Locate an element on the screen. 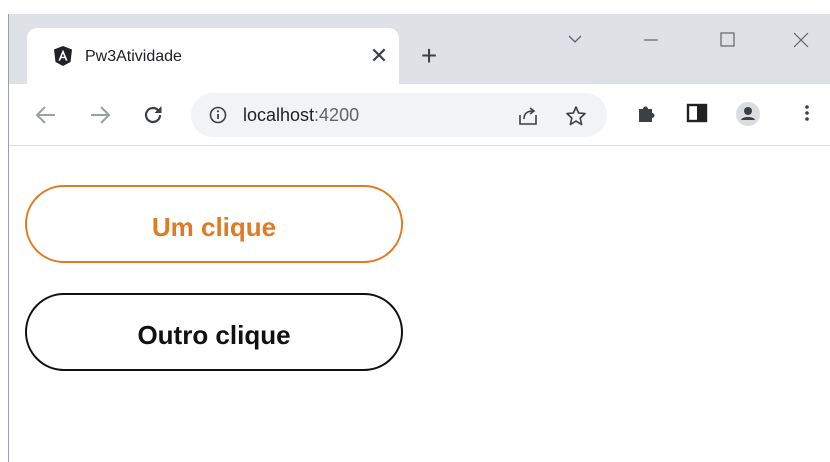 Image resolution: width=830 pixels, height=462 pixels. tab-title: Pw3Atividade is located at coordinates (133, 56).